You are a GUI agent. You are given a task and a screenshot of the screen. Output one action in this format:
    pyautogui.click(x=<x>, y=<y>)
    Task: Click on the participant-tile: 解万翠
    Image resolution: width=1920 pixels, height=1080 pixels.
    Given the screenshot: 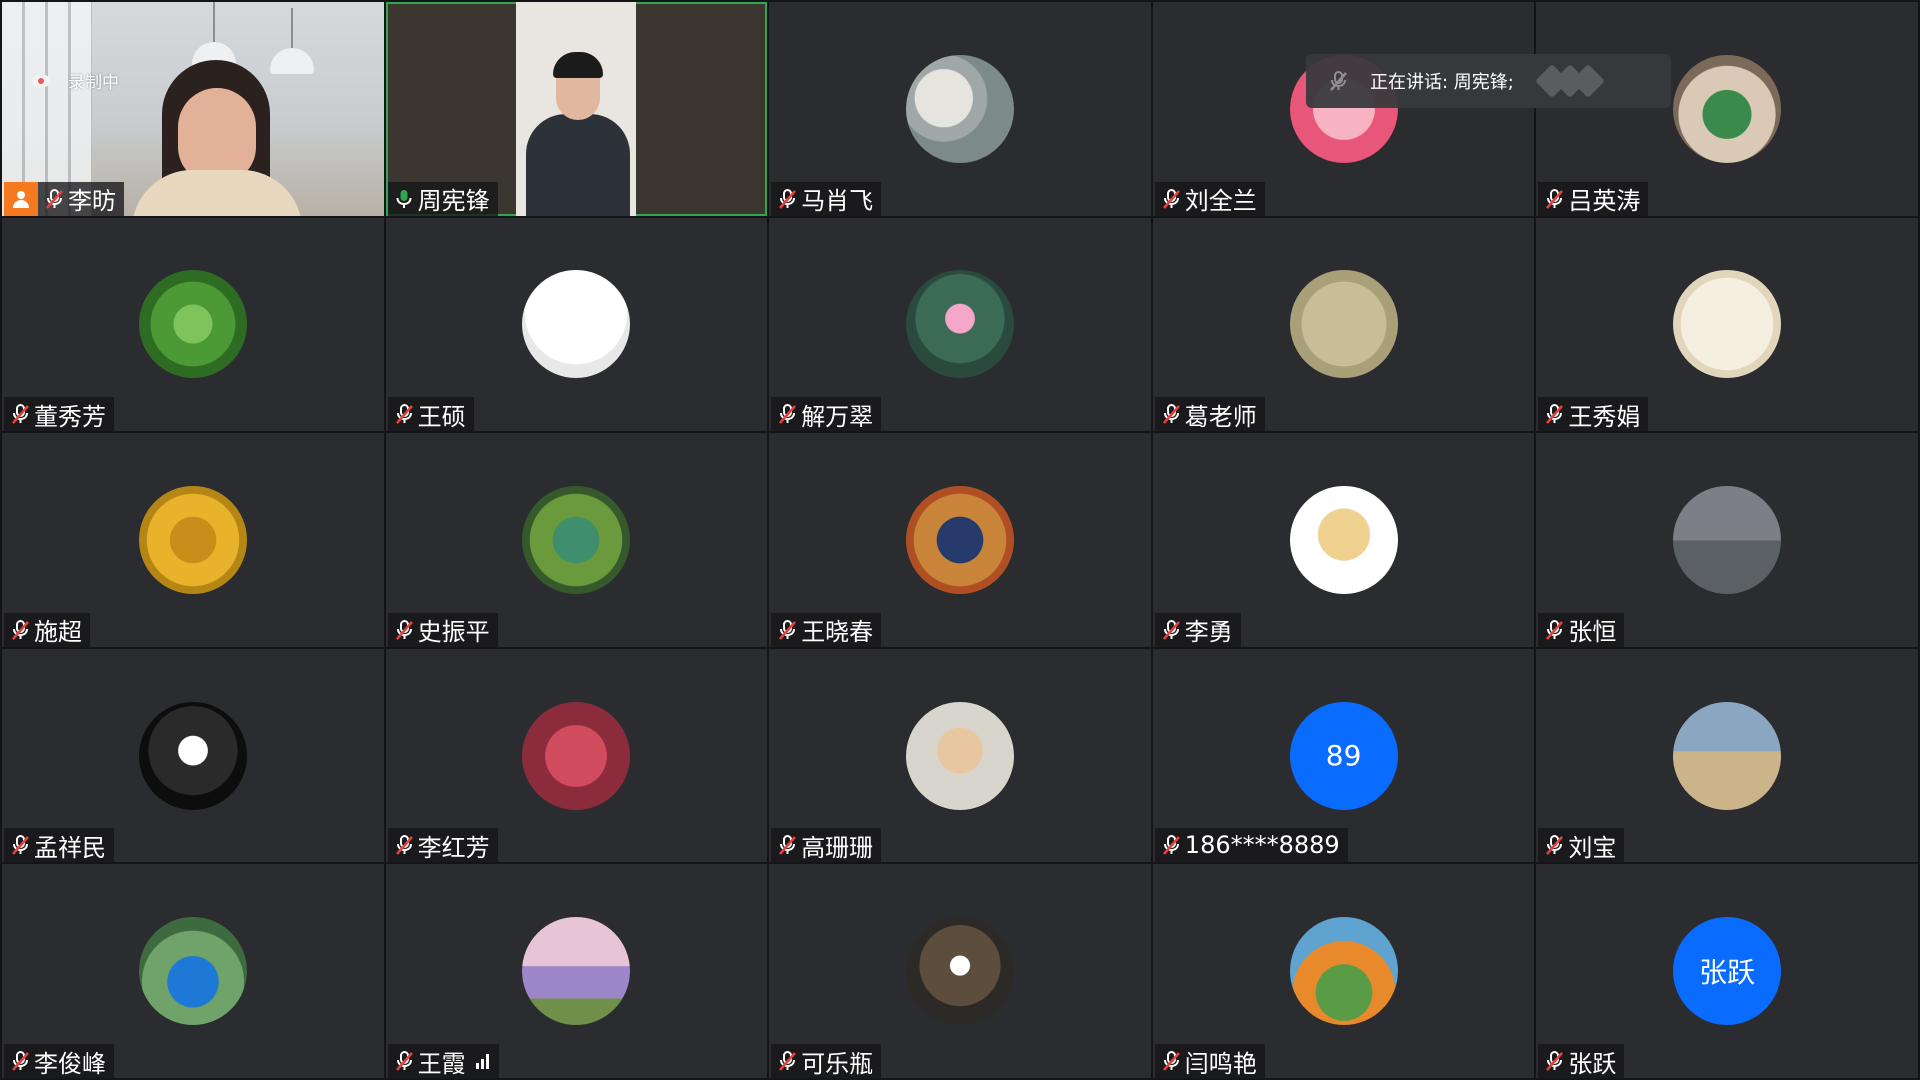 What is the action you would take?
    pyautogui.click(x=960, y=324)
    